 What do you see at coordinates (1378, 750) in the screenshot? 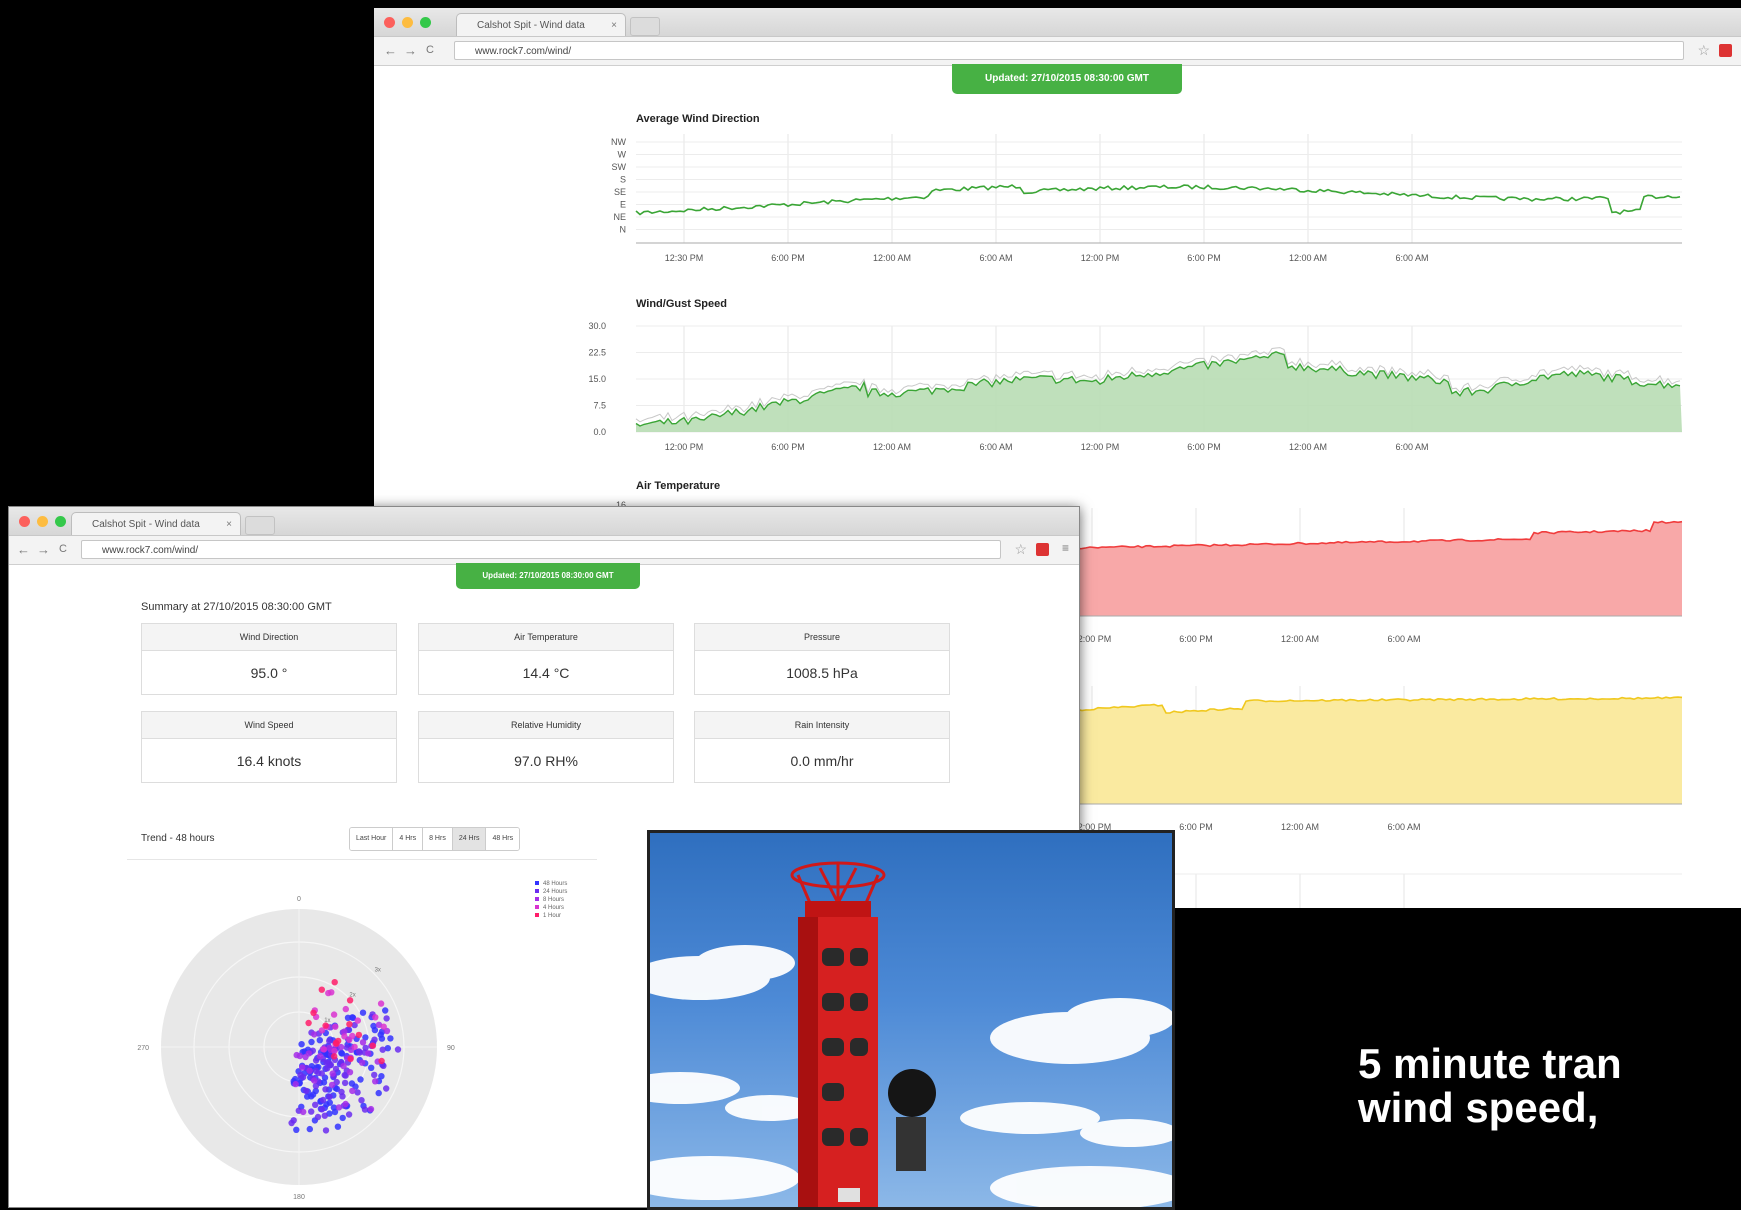
I see `humidity-area` at bounding box center [1378, 750].